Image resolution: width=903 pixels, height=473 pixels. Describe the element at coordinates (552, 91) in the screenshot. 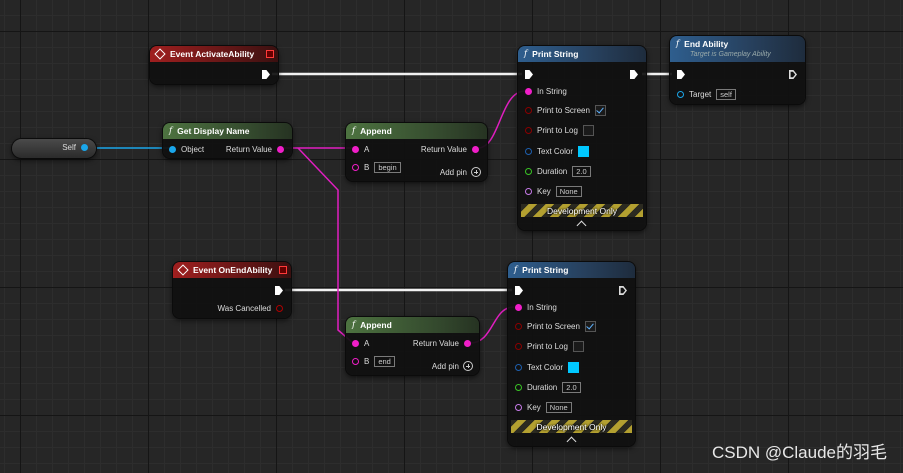

I see `in-string-label: In String` at that location.